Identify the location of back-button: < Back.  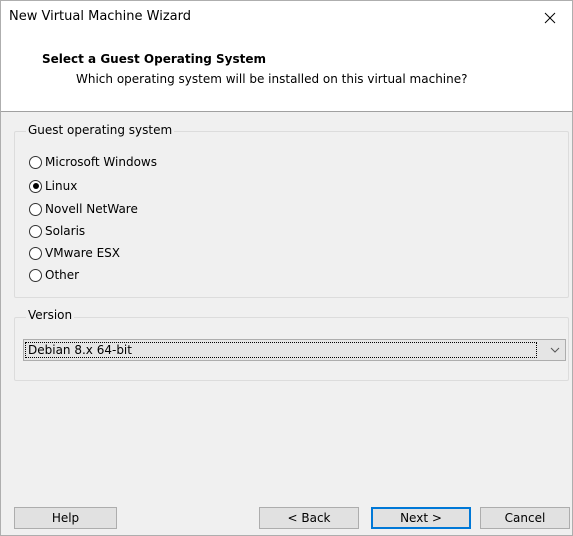
(309, 518).